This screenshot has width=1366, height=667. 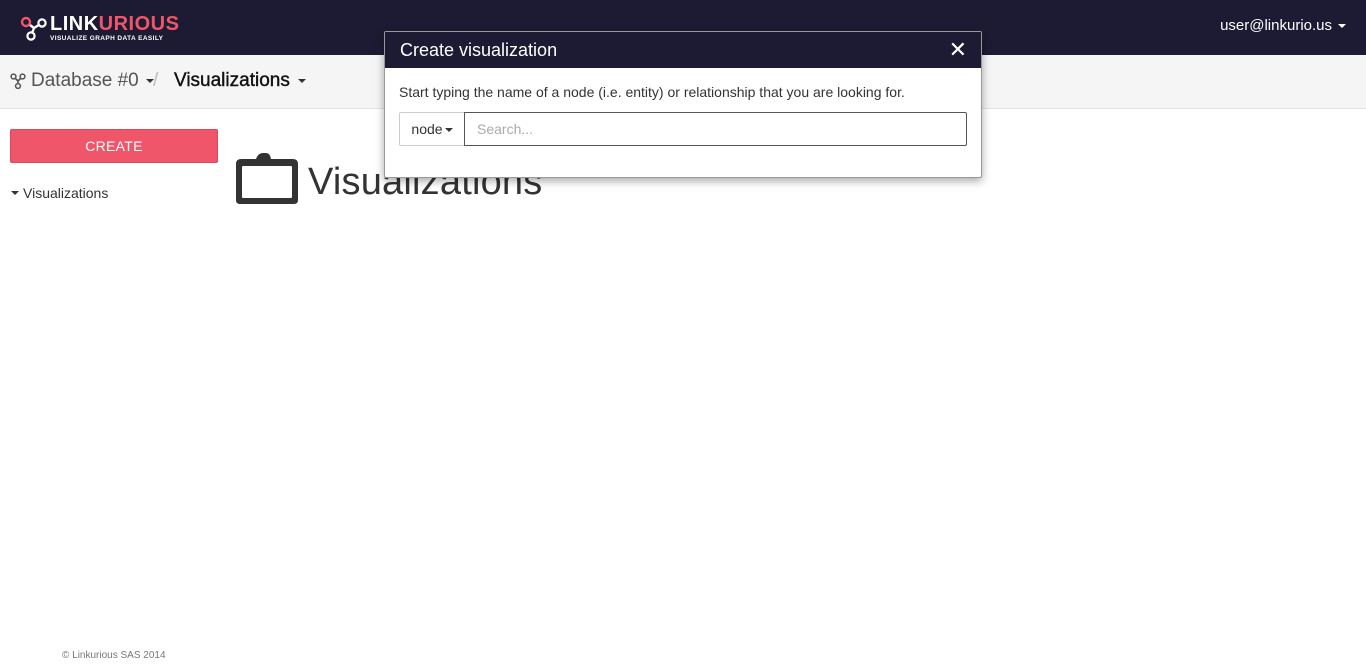 I want to click on section-selector: Visualizations, so click(x=240, y=81).